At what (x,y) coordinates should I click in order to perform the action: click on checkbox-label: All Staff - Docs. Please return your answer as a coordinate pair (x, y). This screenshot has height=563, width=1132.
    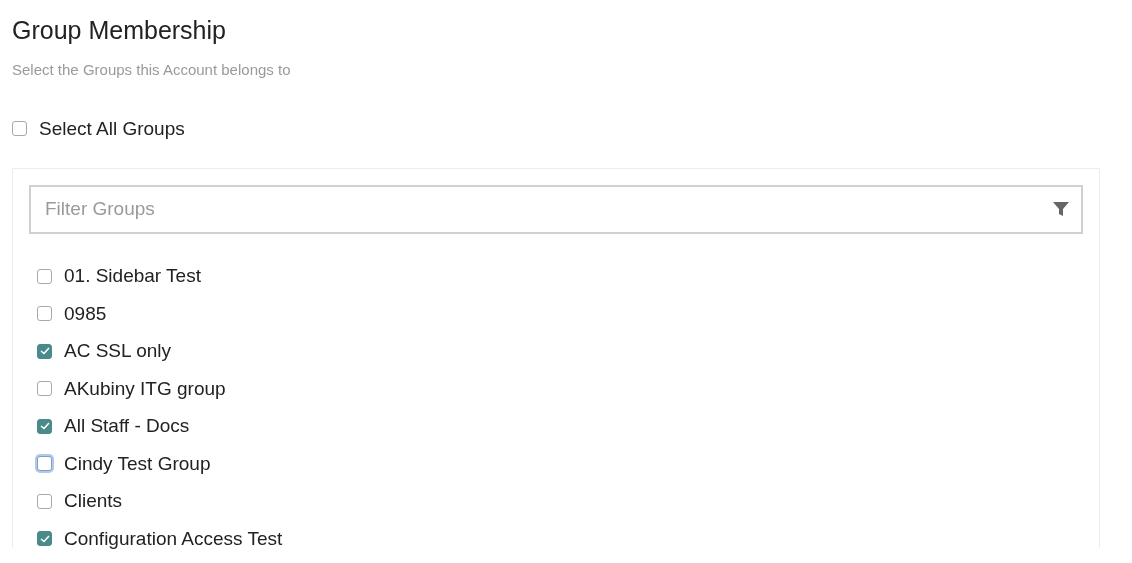
    Looking at the image, I should click on (127, 426).